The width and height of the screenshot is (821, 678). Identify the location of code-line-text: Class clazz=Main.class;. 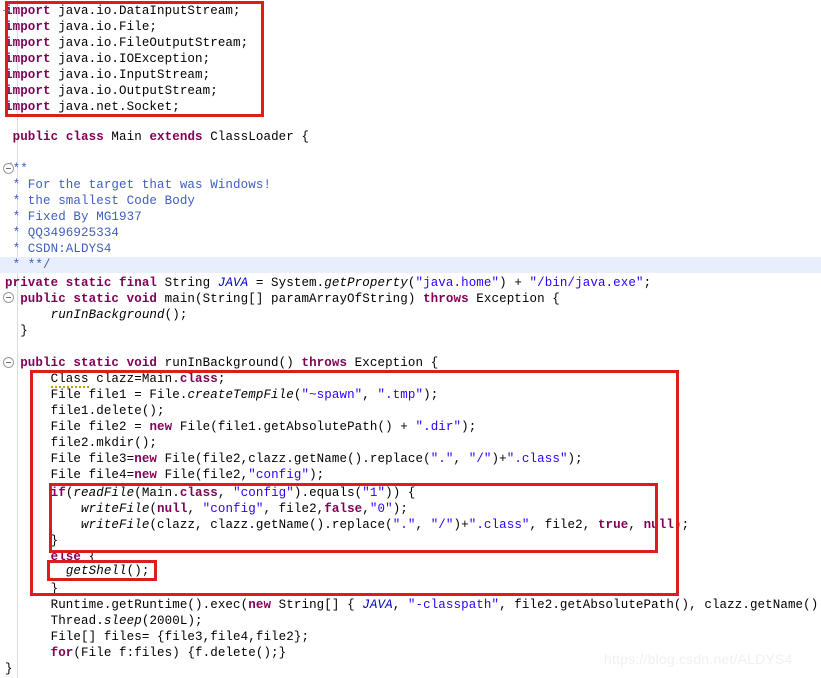
(112, 379).